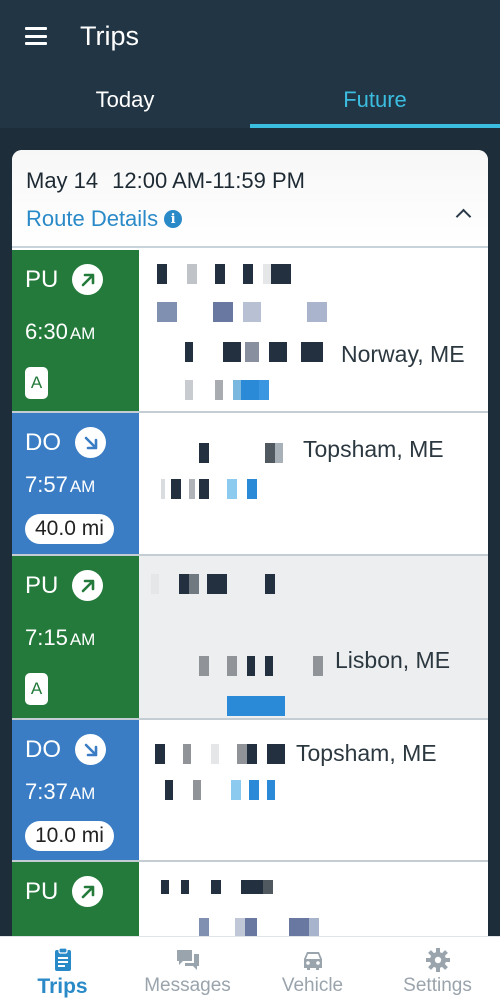 The image size is (500, 1005). I want to click on stop-time: 7:15 AM, so click(60, 637).